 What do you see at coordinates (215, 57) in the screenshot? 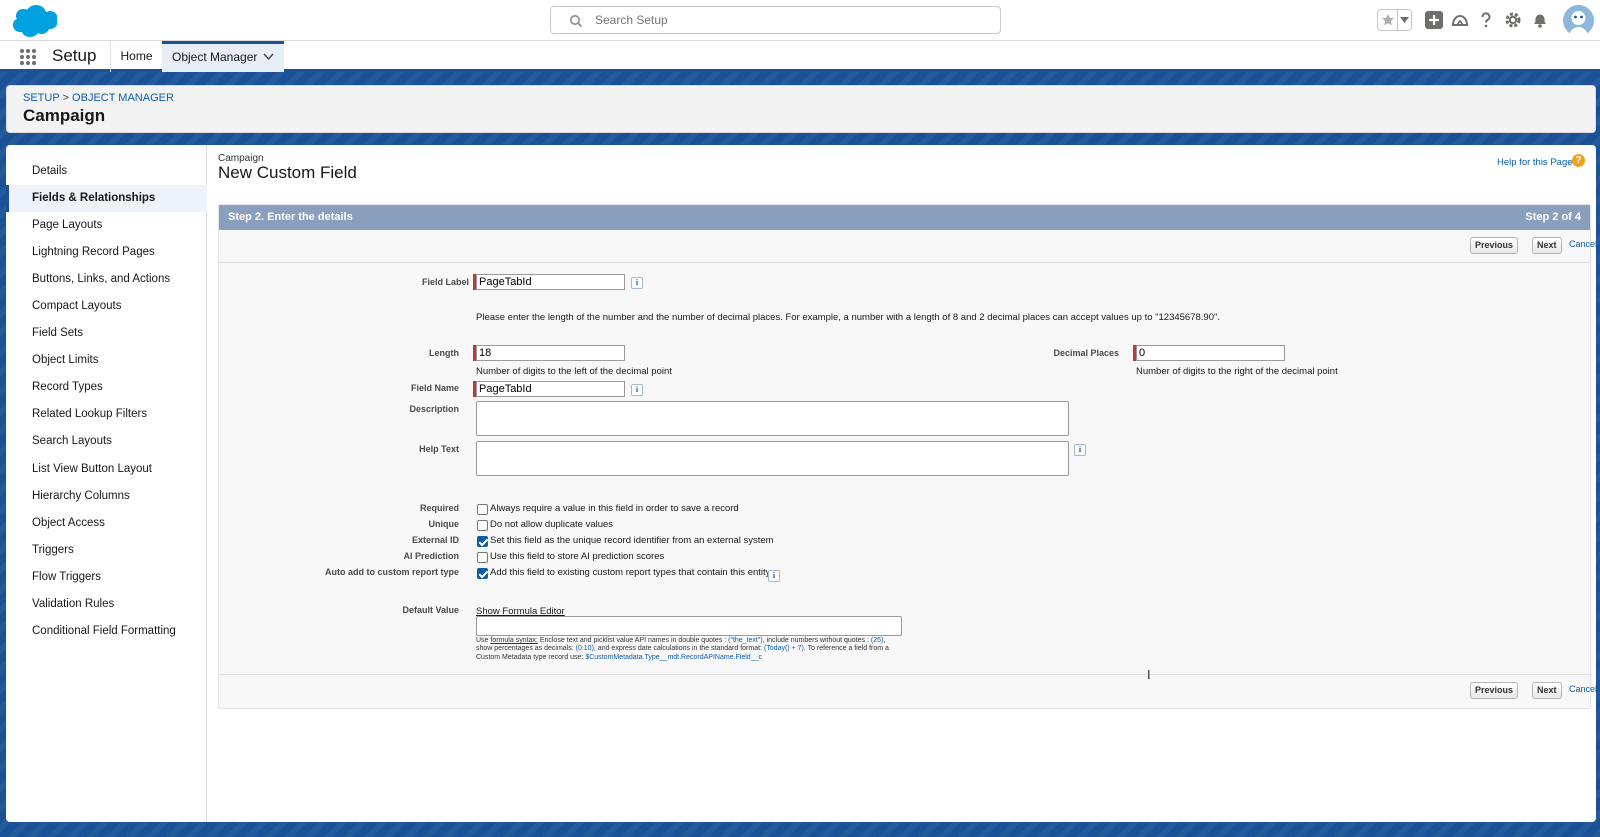
I see `tab-object-manager-label: Object Manager` at bounding box center [215, 57].